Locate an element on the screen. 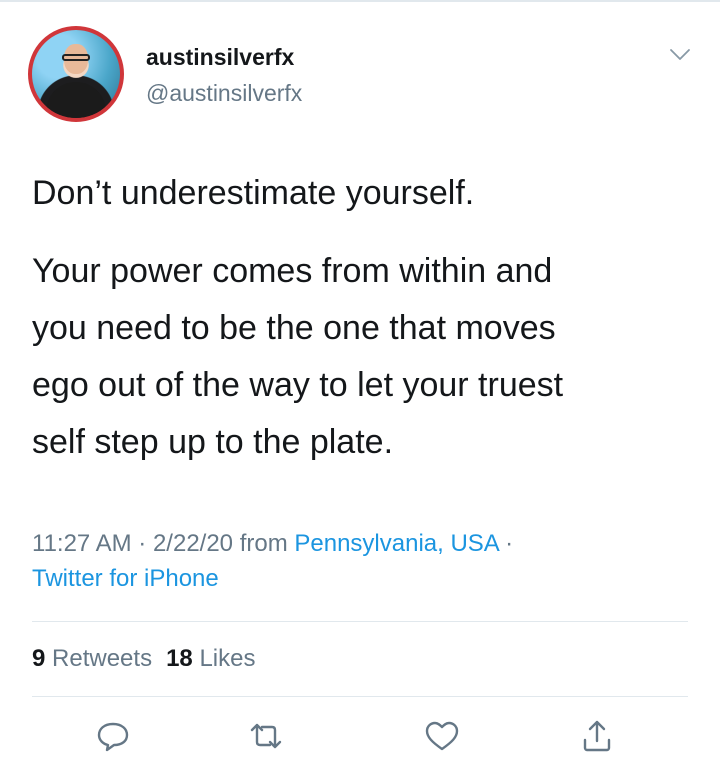 This screenshot has height=774, width=720. tweet-text-line: Don’t underestimate yourself. is located at coordinates (253, 193).